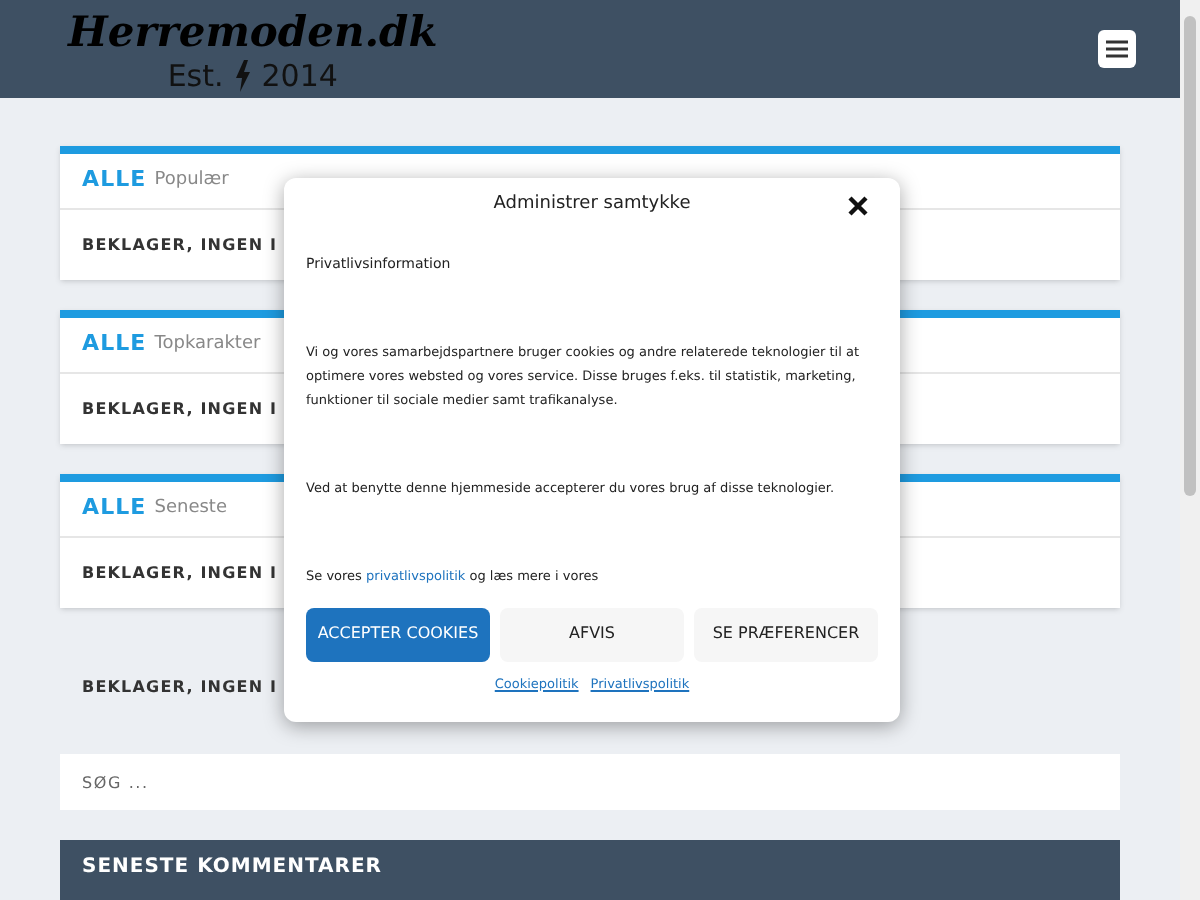 The image size is (1200, 900). Describe the element at coordinates (592, 634) in the screenshot. I see `consent-button: AFVIS` at that location.